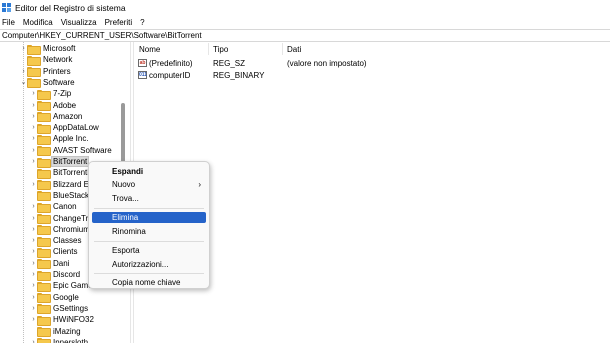 The width and height of the screenshot is (610, 343). I want to click on tree-item-label: iMazing, so click(67, 331).